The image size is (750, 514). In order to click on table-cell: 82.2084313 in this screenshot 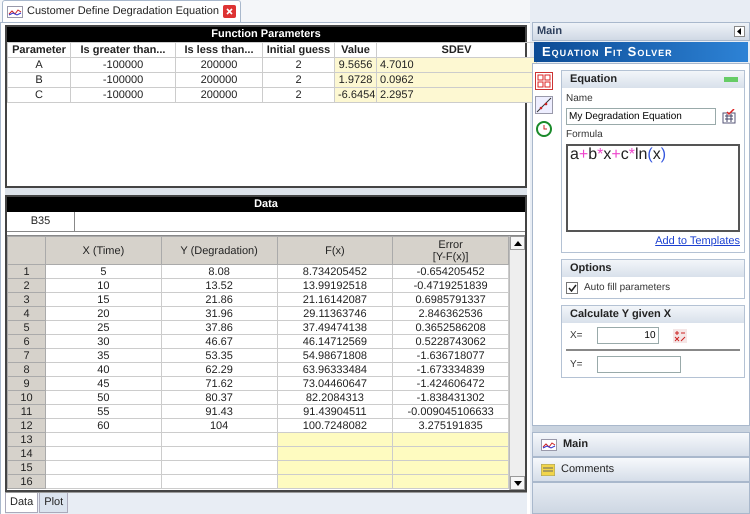, I will do `click(335, 397)`.